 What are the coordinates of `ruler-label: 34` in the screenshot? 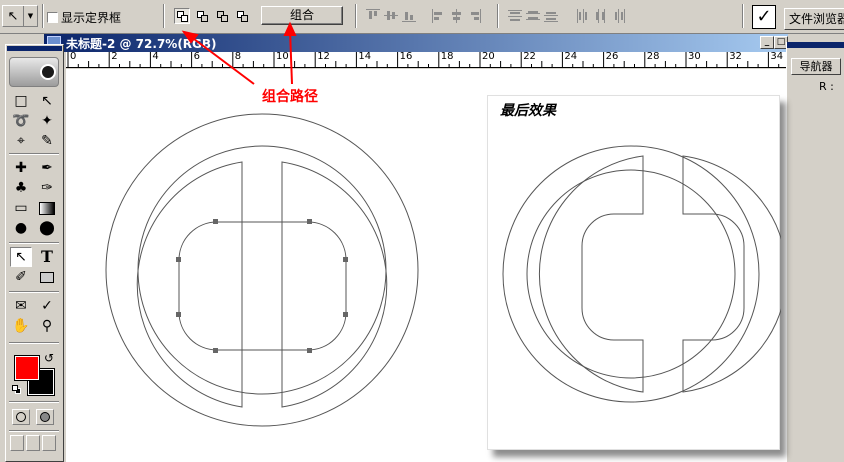 It's located at (777, 57).